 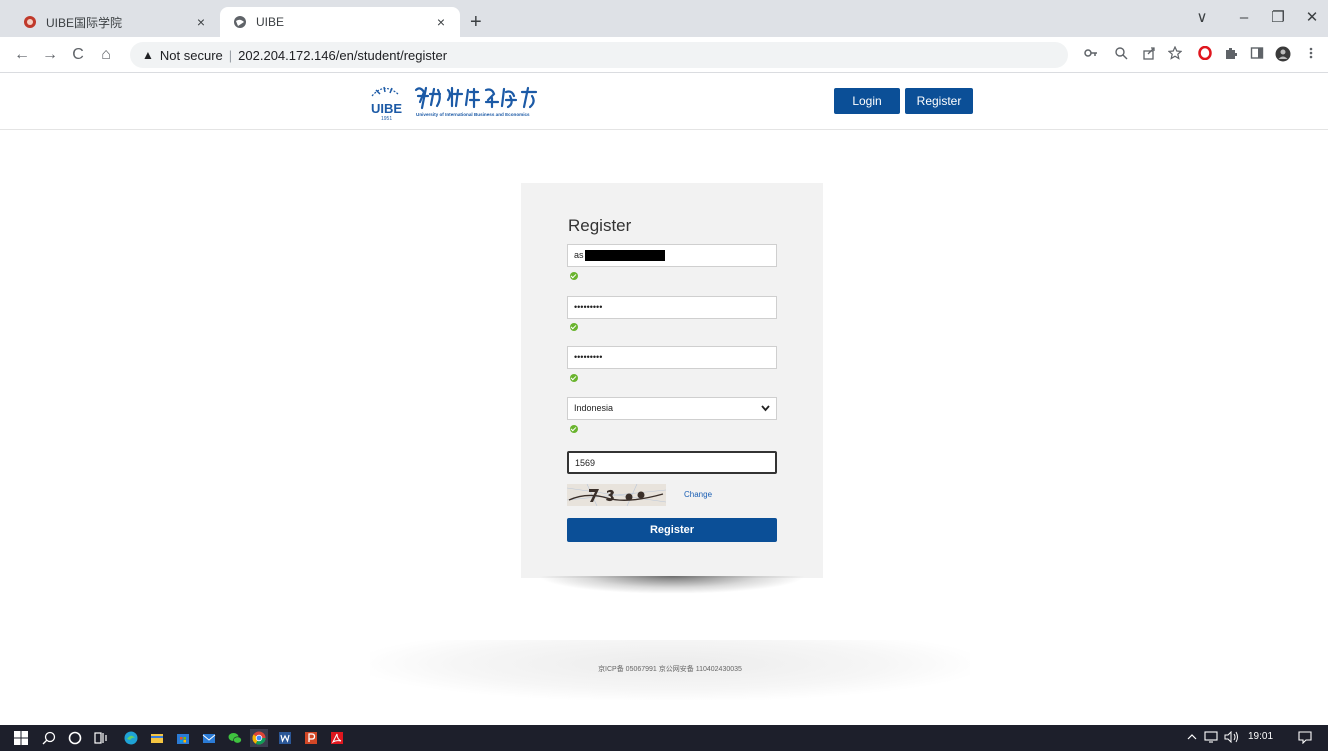 What do you see at coordinates (285, 738) in the screenshot?
I see `word-icon` at bounding box center [285, 738].